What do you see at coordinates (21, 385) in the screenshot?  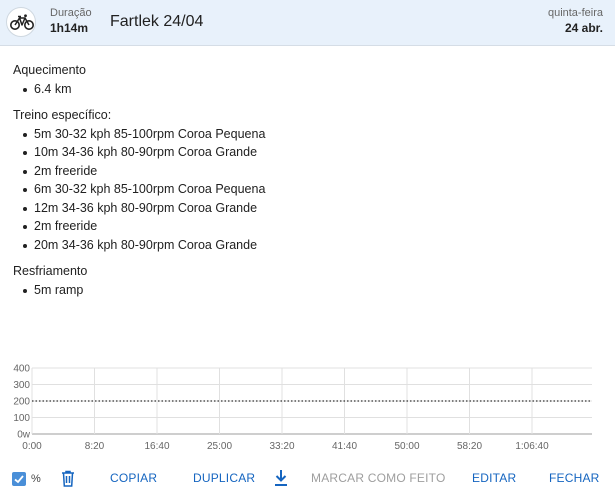 I see `y-tick-label: 300` at bounding box center [21, 385].